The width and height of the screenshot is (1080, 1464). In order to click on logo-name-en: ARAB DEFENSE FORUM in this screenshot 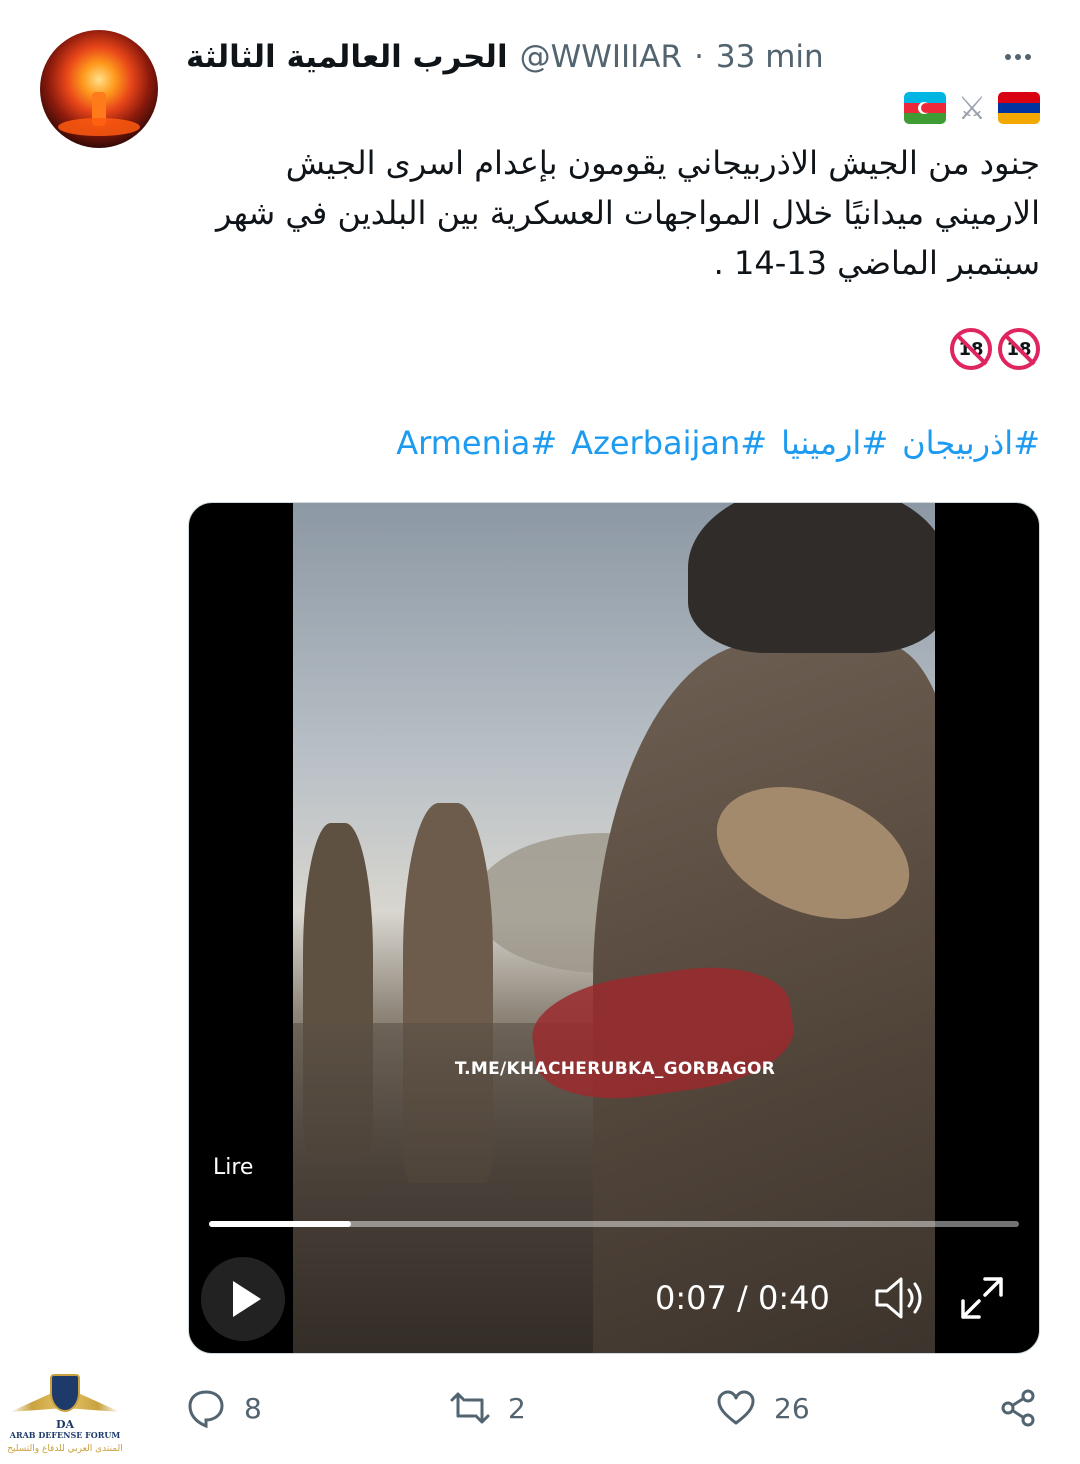, I will do `click(65, 1435)`.